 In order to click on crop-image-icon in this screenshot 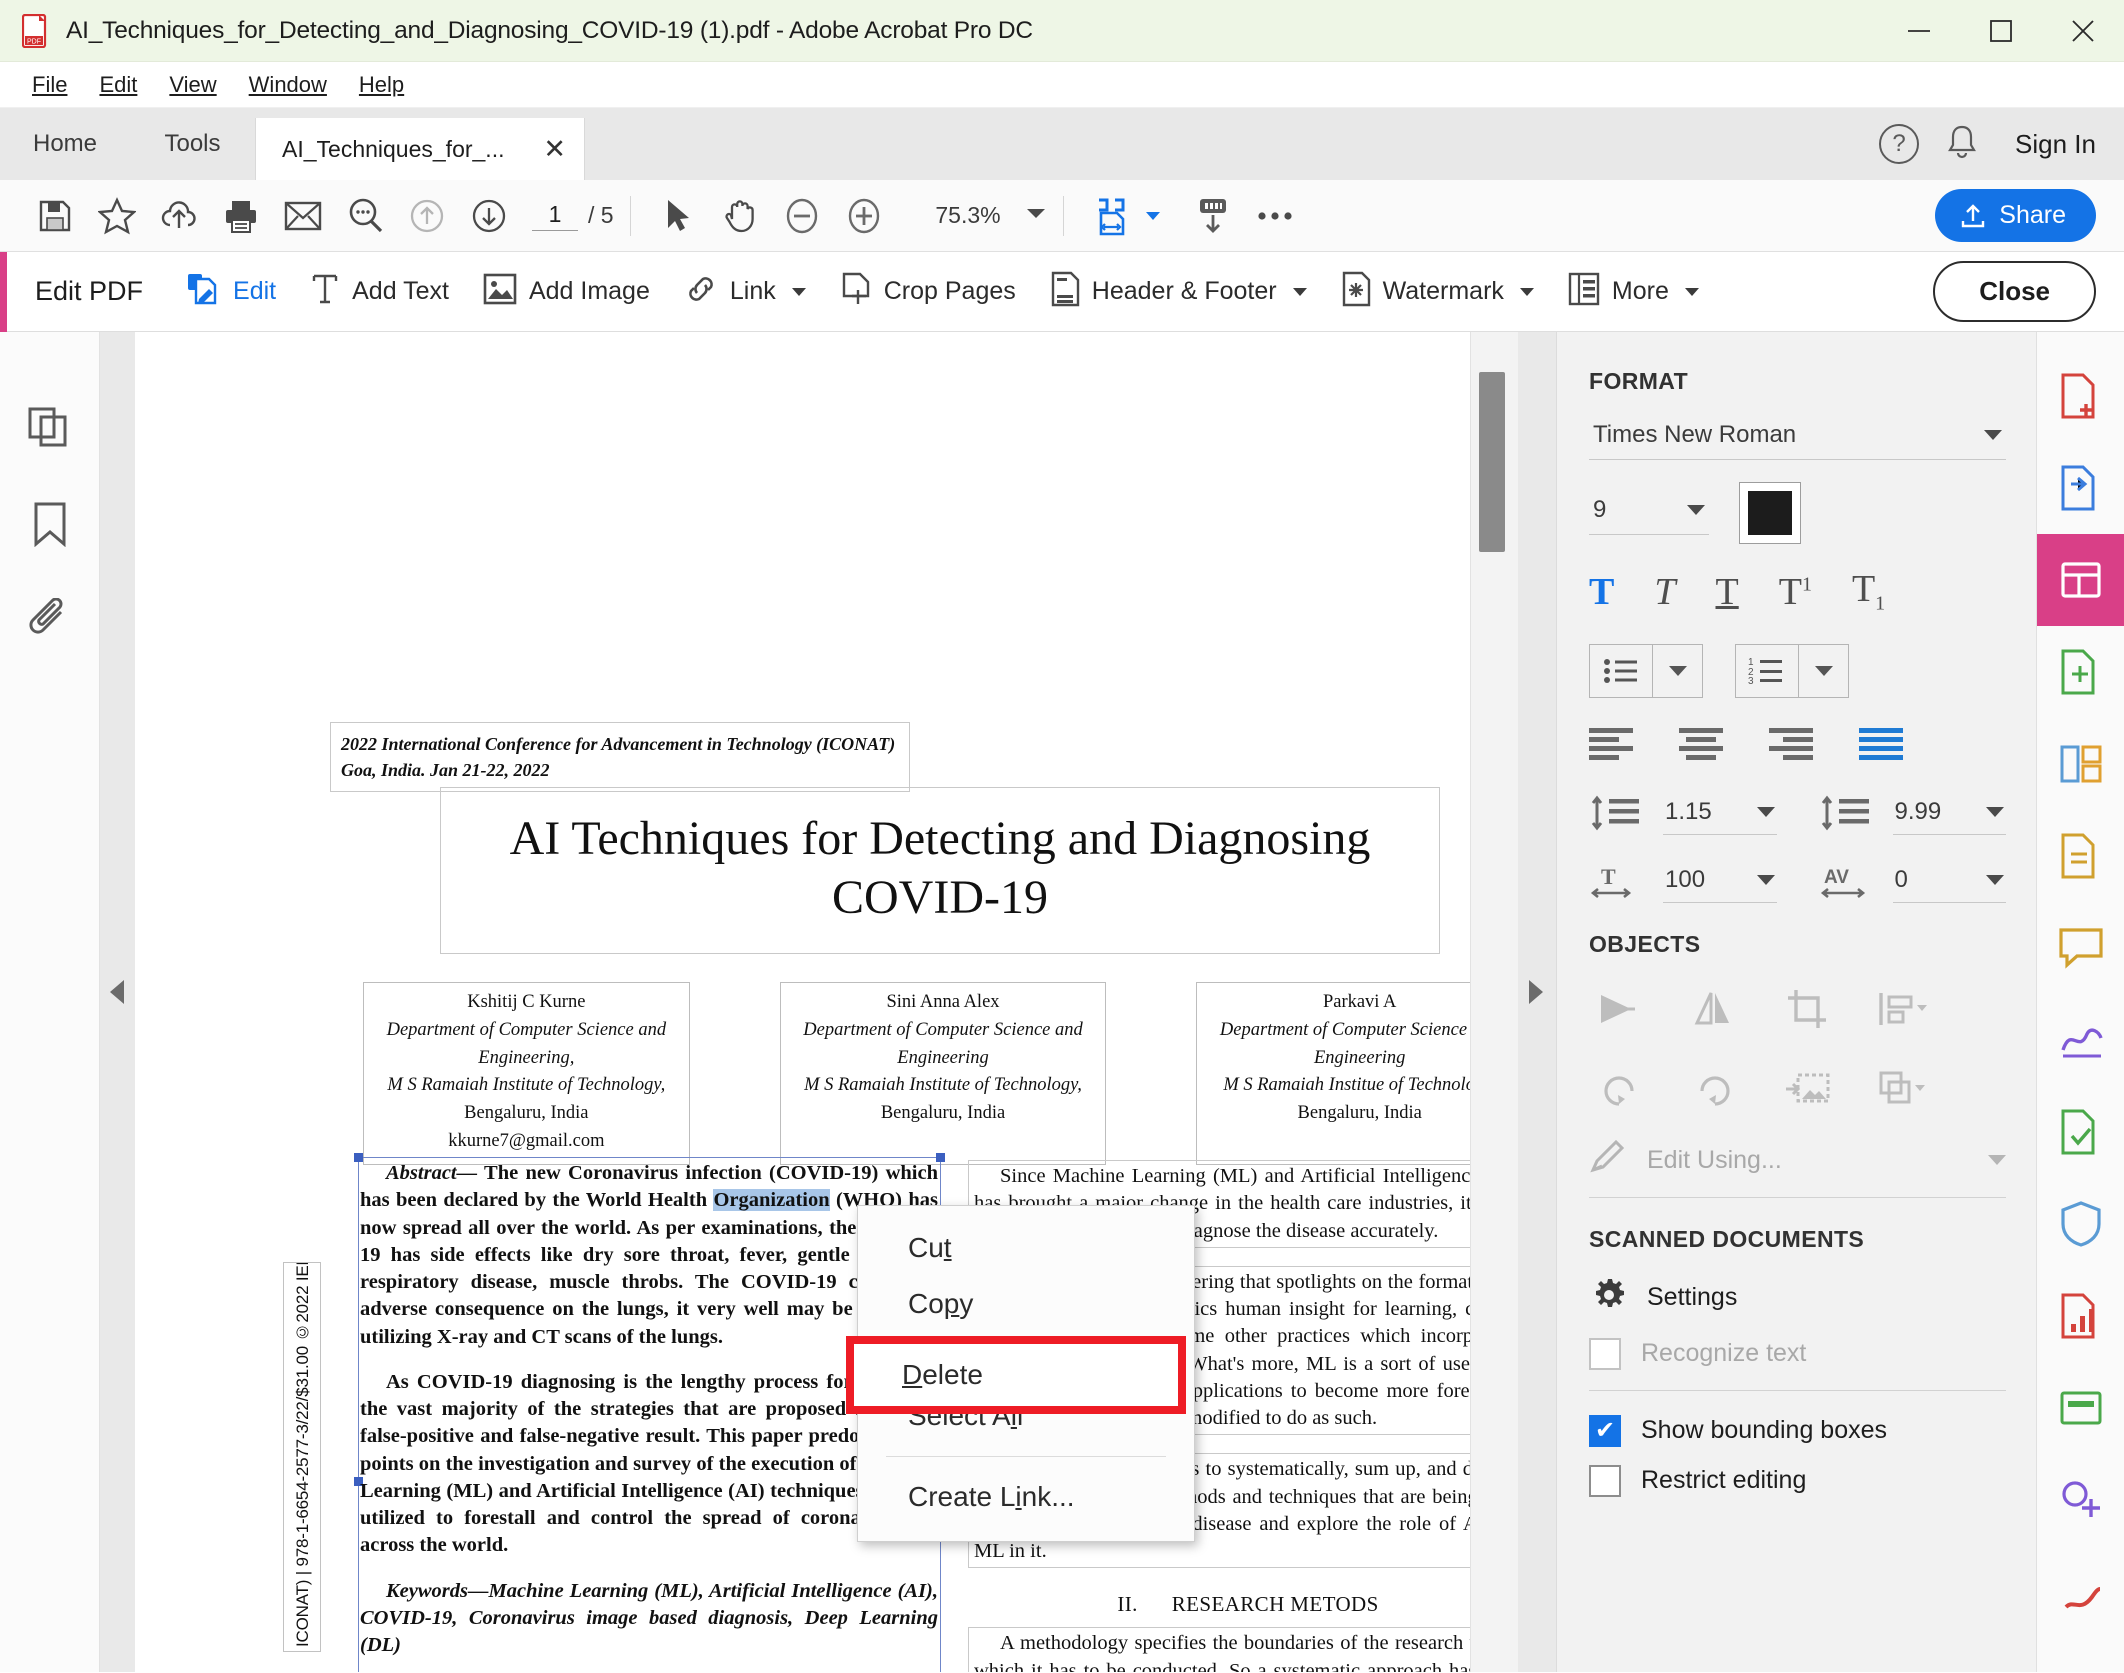, I will do `click(1808, 1009)`.